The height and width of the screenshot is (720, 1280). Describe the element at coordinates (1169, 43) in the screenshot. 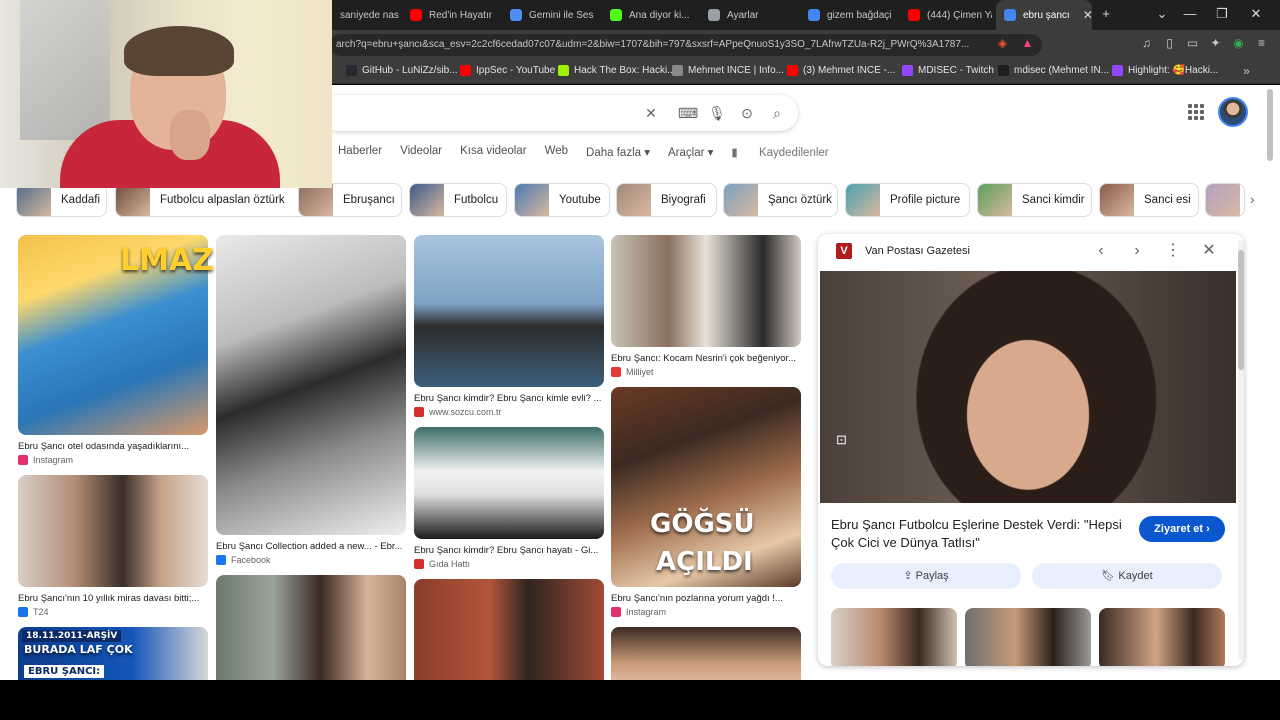

I see `sidebar-icon: ▯` at that location.